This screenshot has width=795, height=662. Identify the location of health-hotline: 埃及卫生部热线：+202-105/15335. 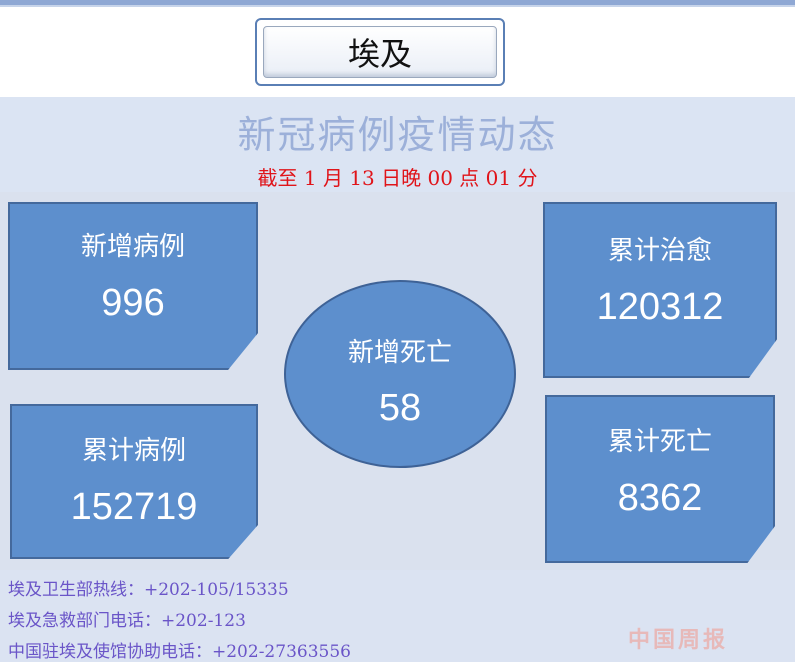
(148, 590).